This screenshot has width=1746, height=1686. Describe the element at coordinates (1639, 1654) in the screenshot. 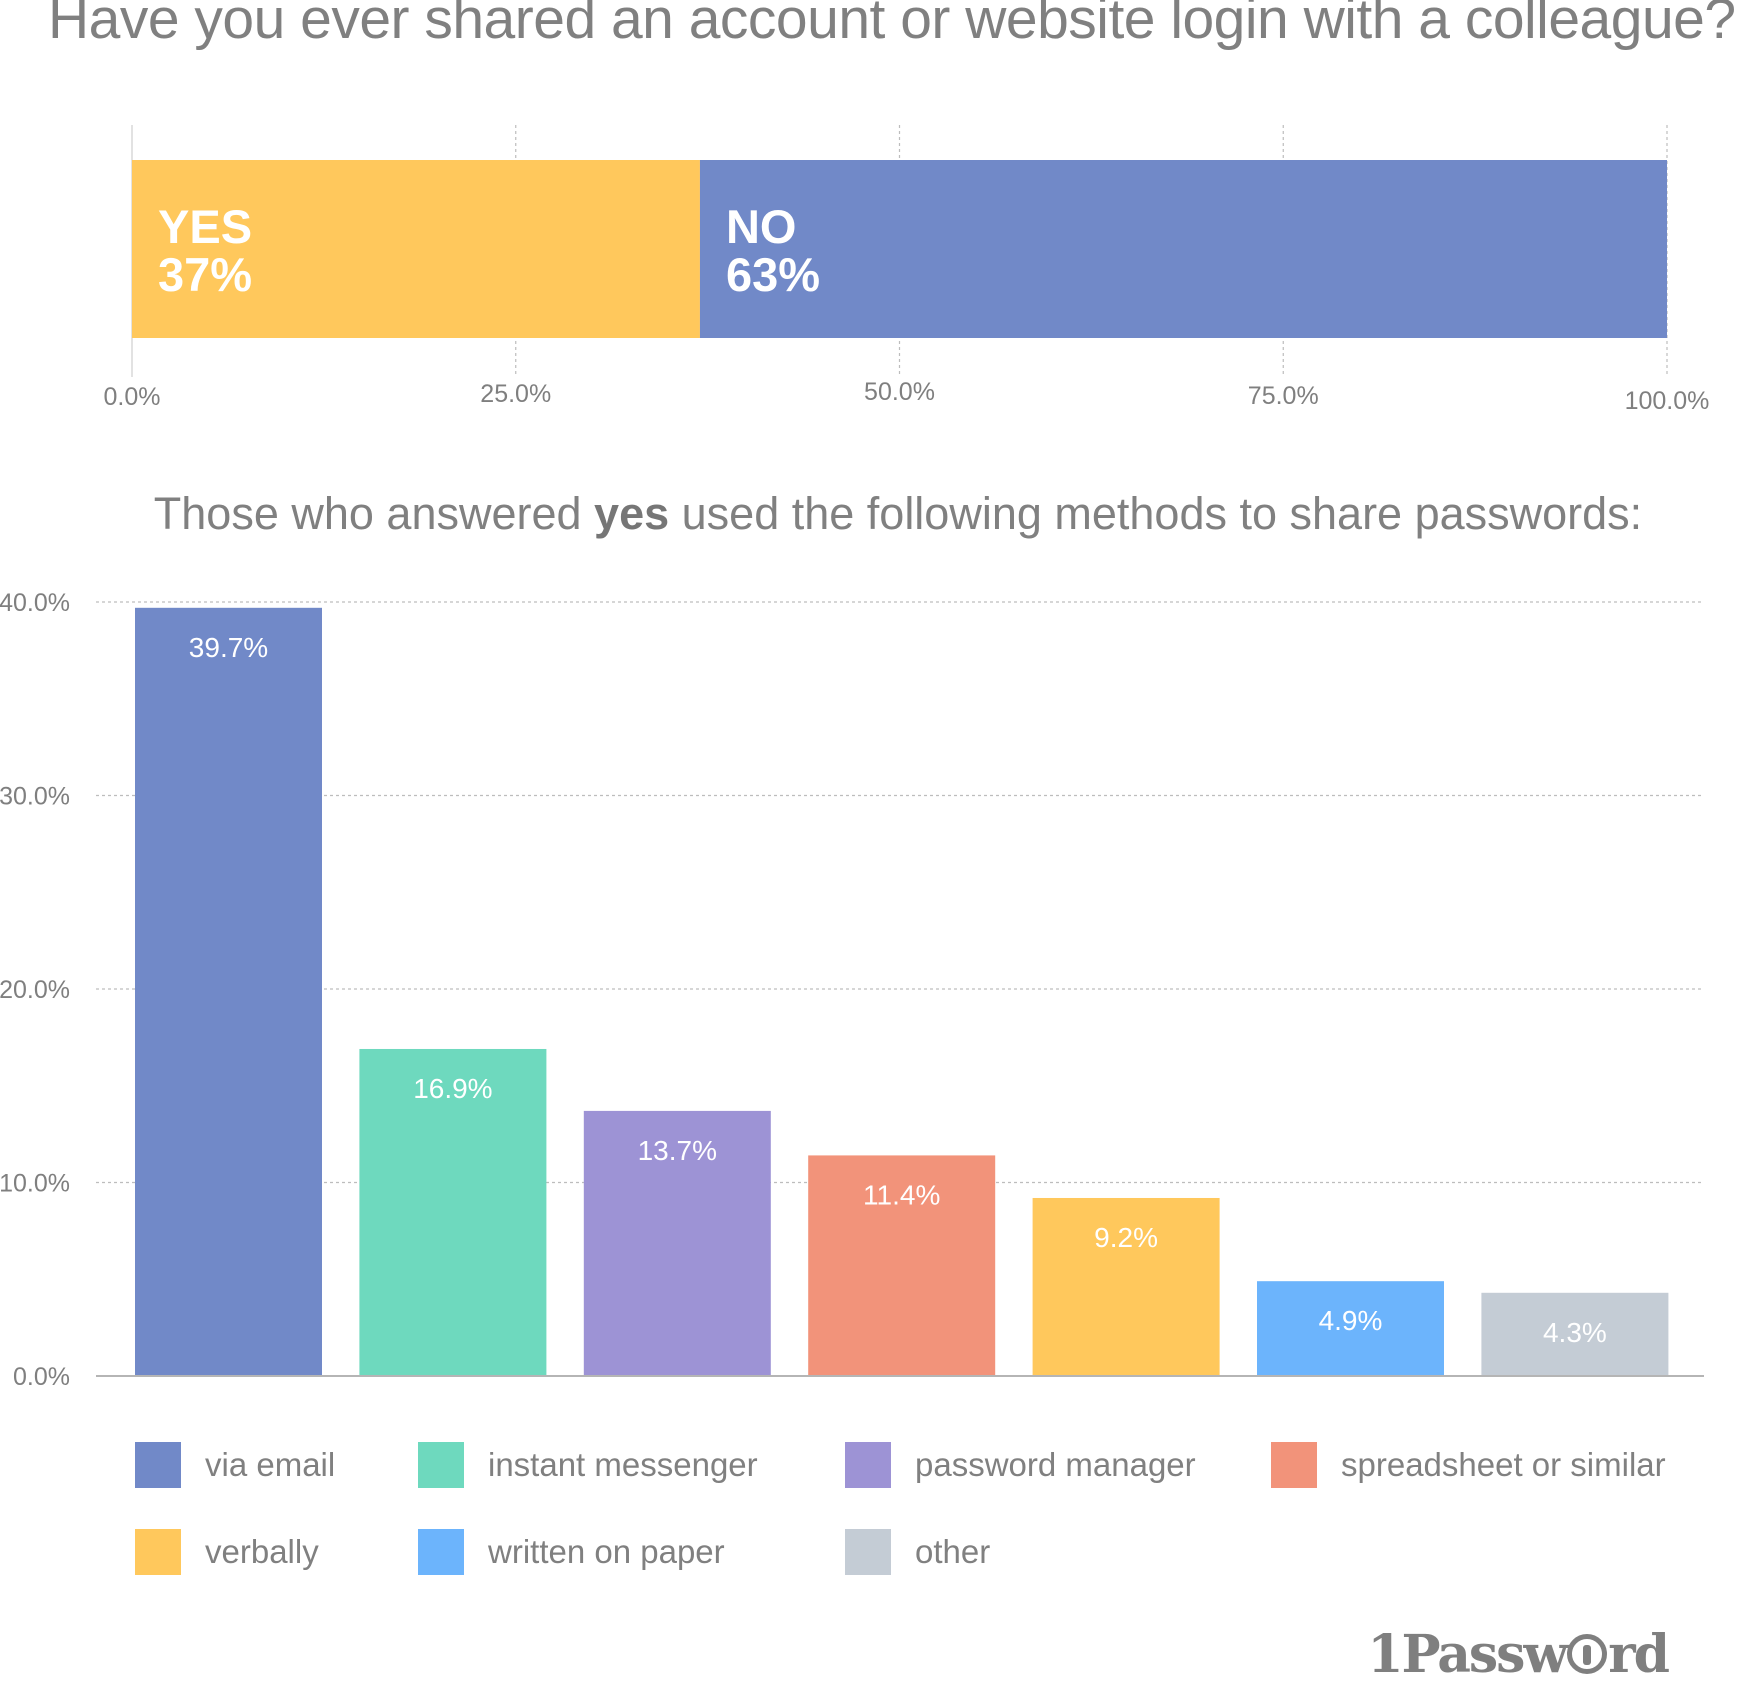

I see `logo-text-right: rd` at that location.